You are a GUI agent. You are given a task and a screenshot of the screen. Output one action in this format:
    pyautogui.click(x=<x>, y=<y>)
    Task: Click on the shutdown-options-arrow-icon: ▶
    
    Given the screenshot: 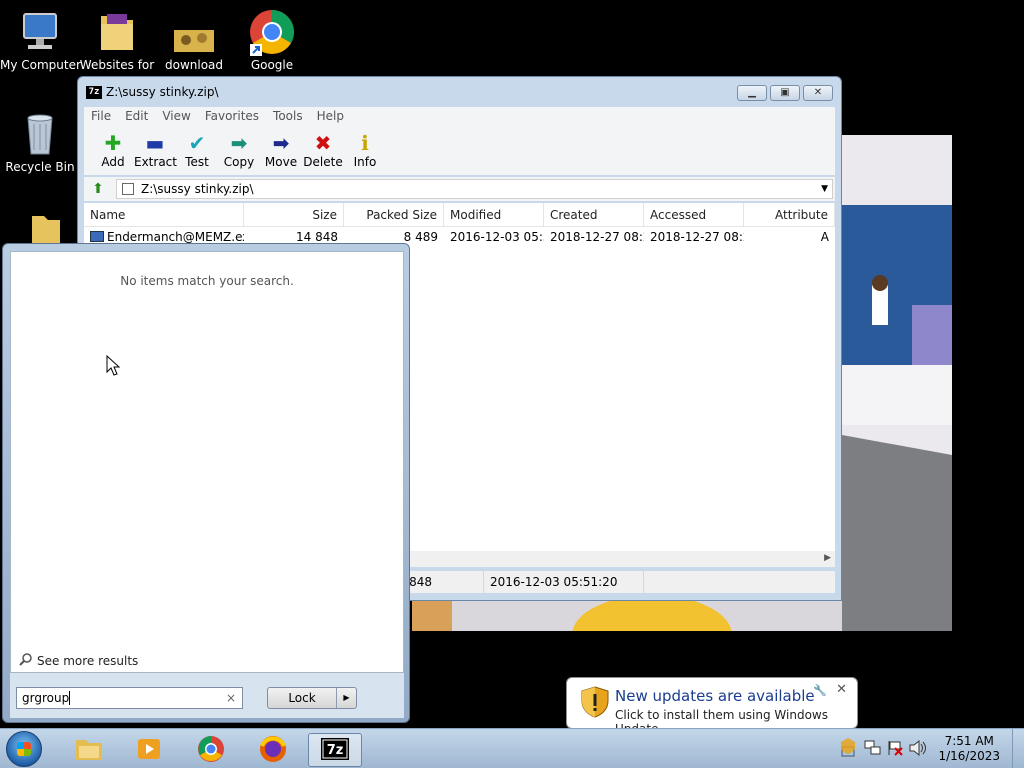 What is the action you would take?
    pyautogui.click(x=346, y=698)
    